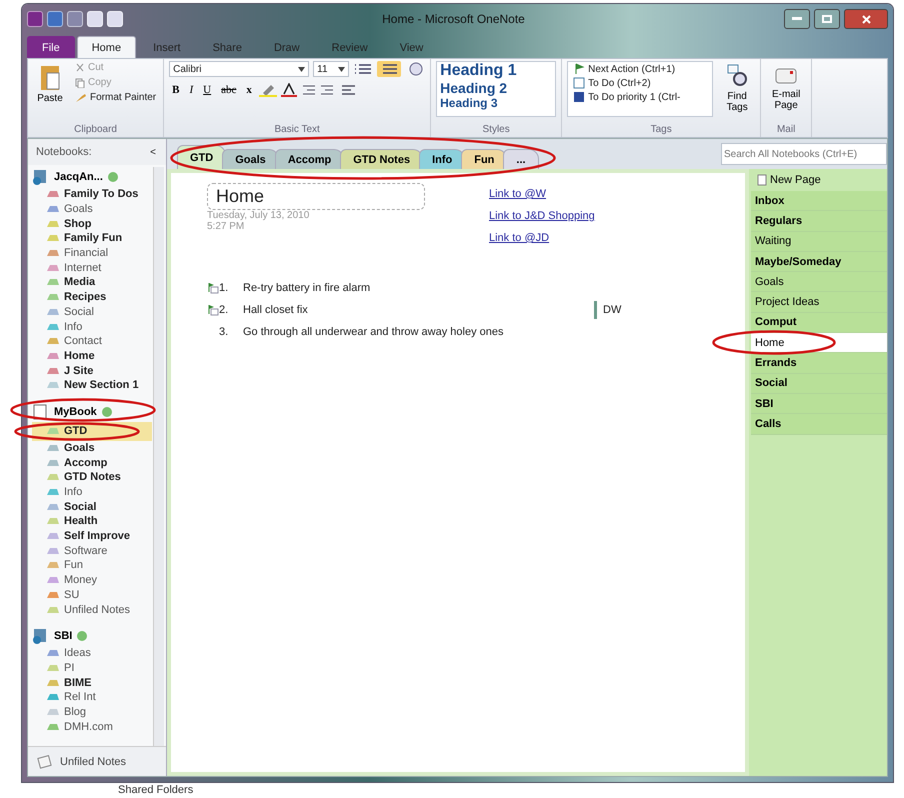 Image resolution: width=904 pixels, height=798 pixels. What do you see at coordinates (35, 19) in the screenshot?
I see `app-icon` at bounding box center [35, 19].